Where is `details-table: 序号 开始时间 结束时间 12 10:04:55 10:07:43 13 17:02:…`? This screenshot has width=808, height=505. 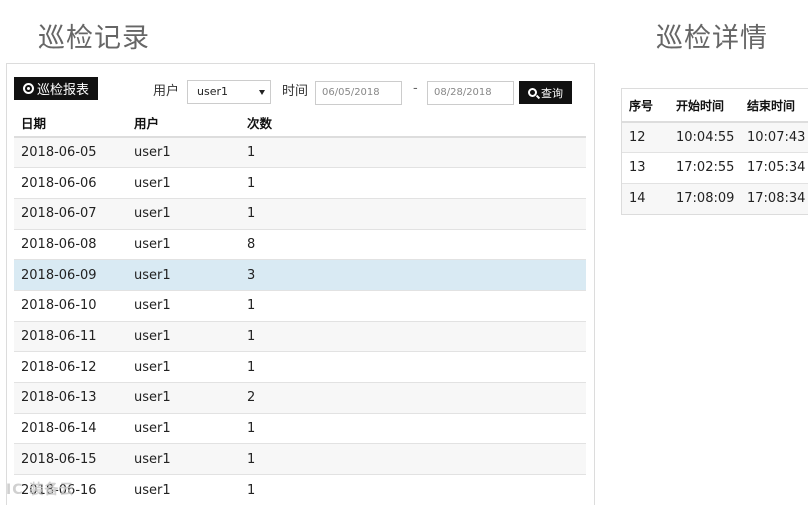
details-table: 序号 开始时间 结束时间 12 10:04:55 10:07:43 13 17:02:… is located at coordinates (715, 151).